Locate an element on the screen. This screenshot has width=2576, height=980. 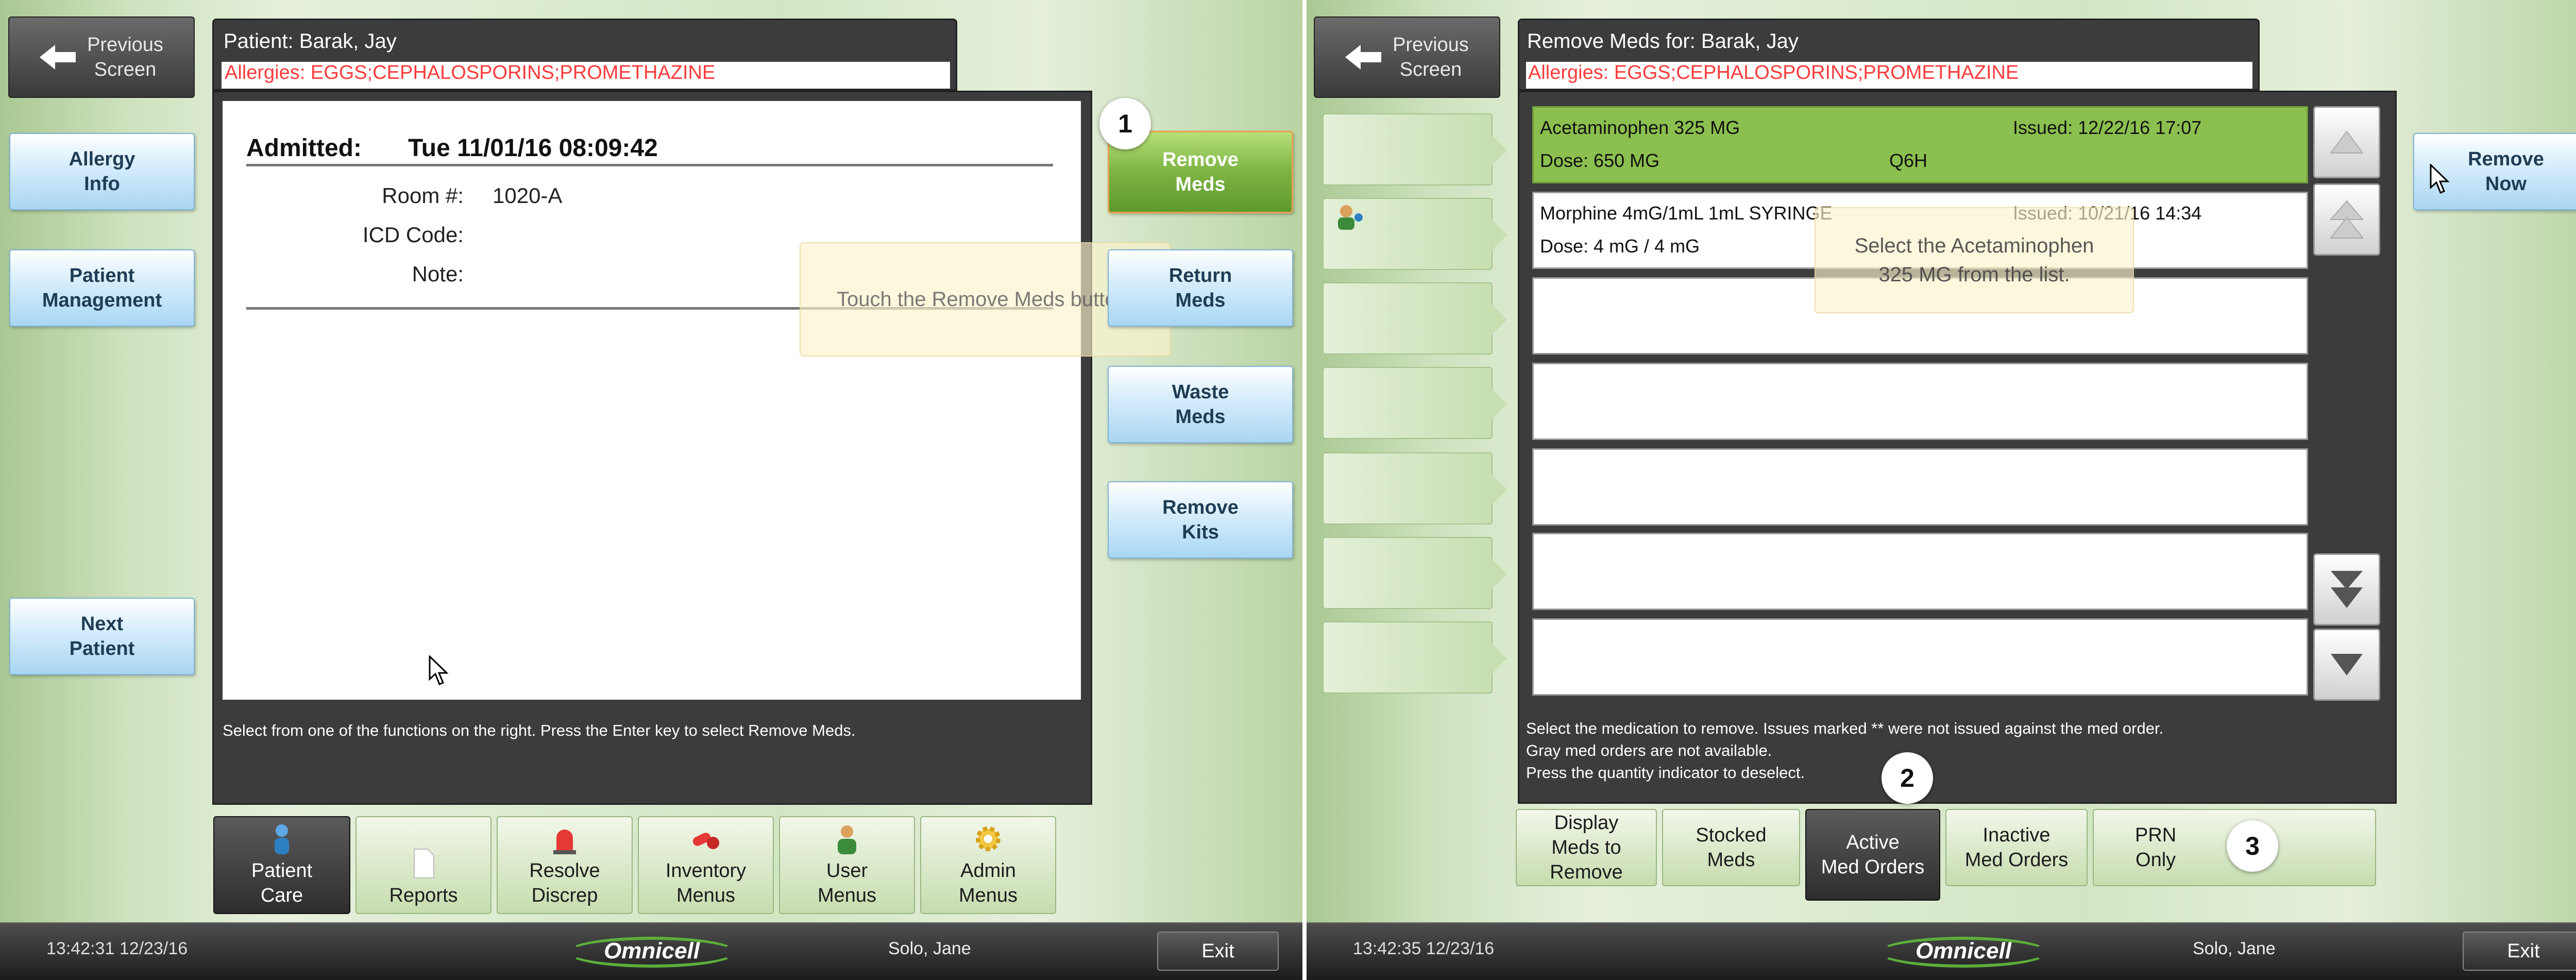
med-dose: Dose: 650 MG is located at coordinates (1600, 160).